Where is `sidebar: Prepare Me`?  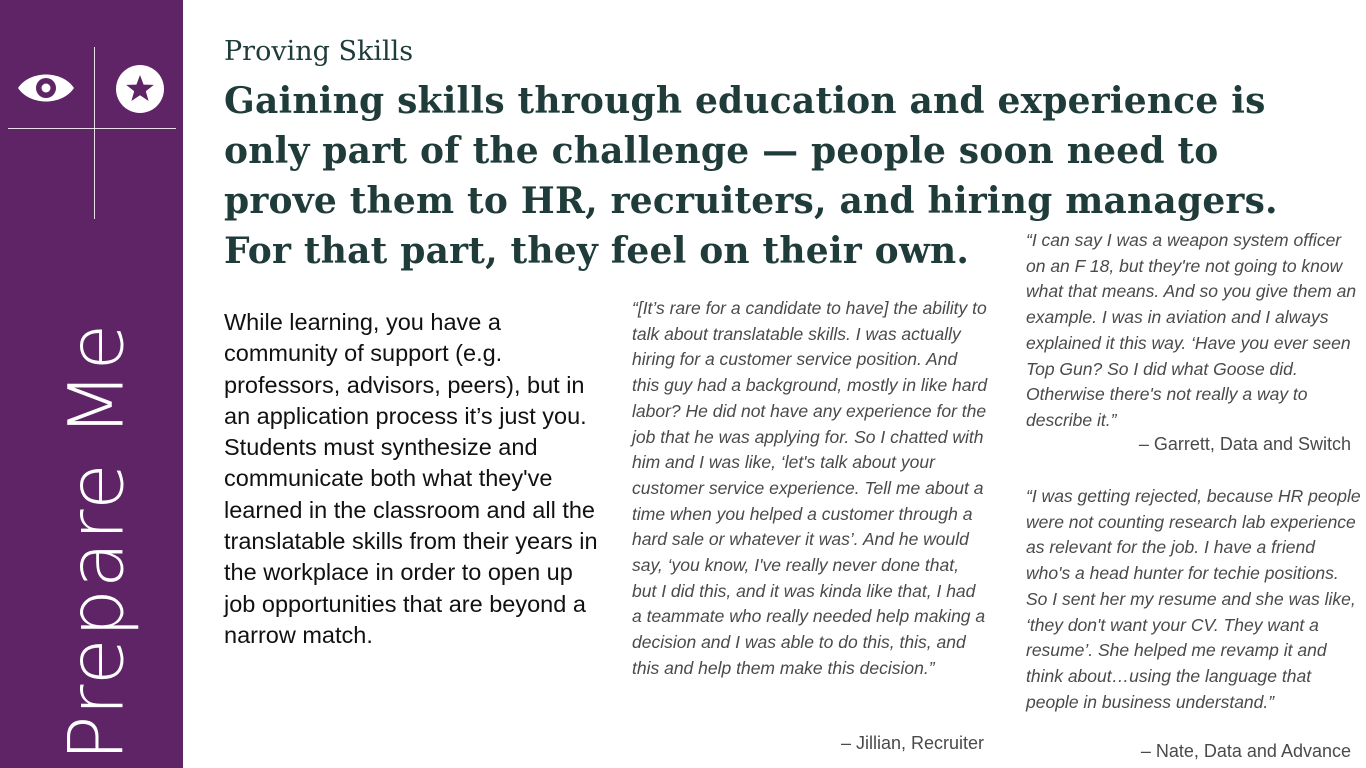
sidebar: Prepare Me is located at coordinates (91, 384).